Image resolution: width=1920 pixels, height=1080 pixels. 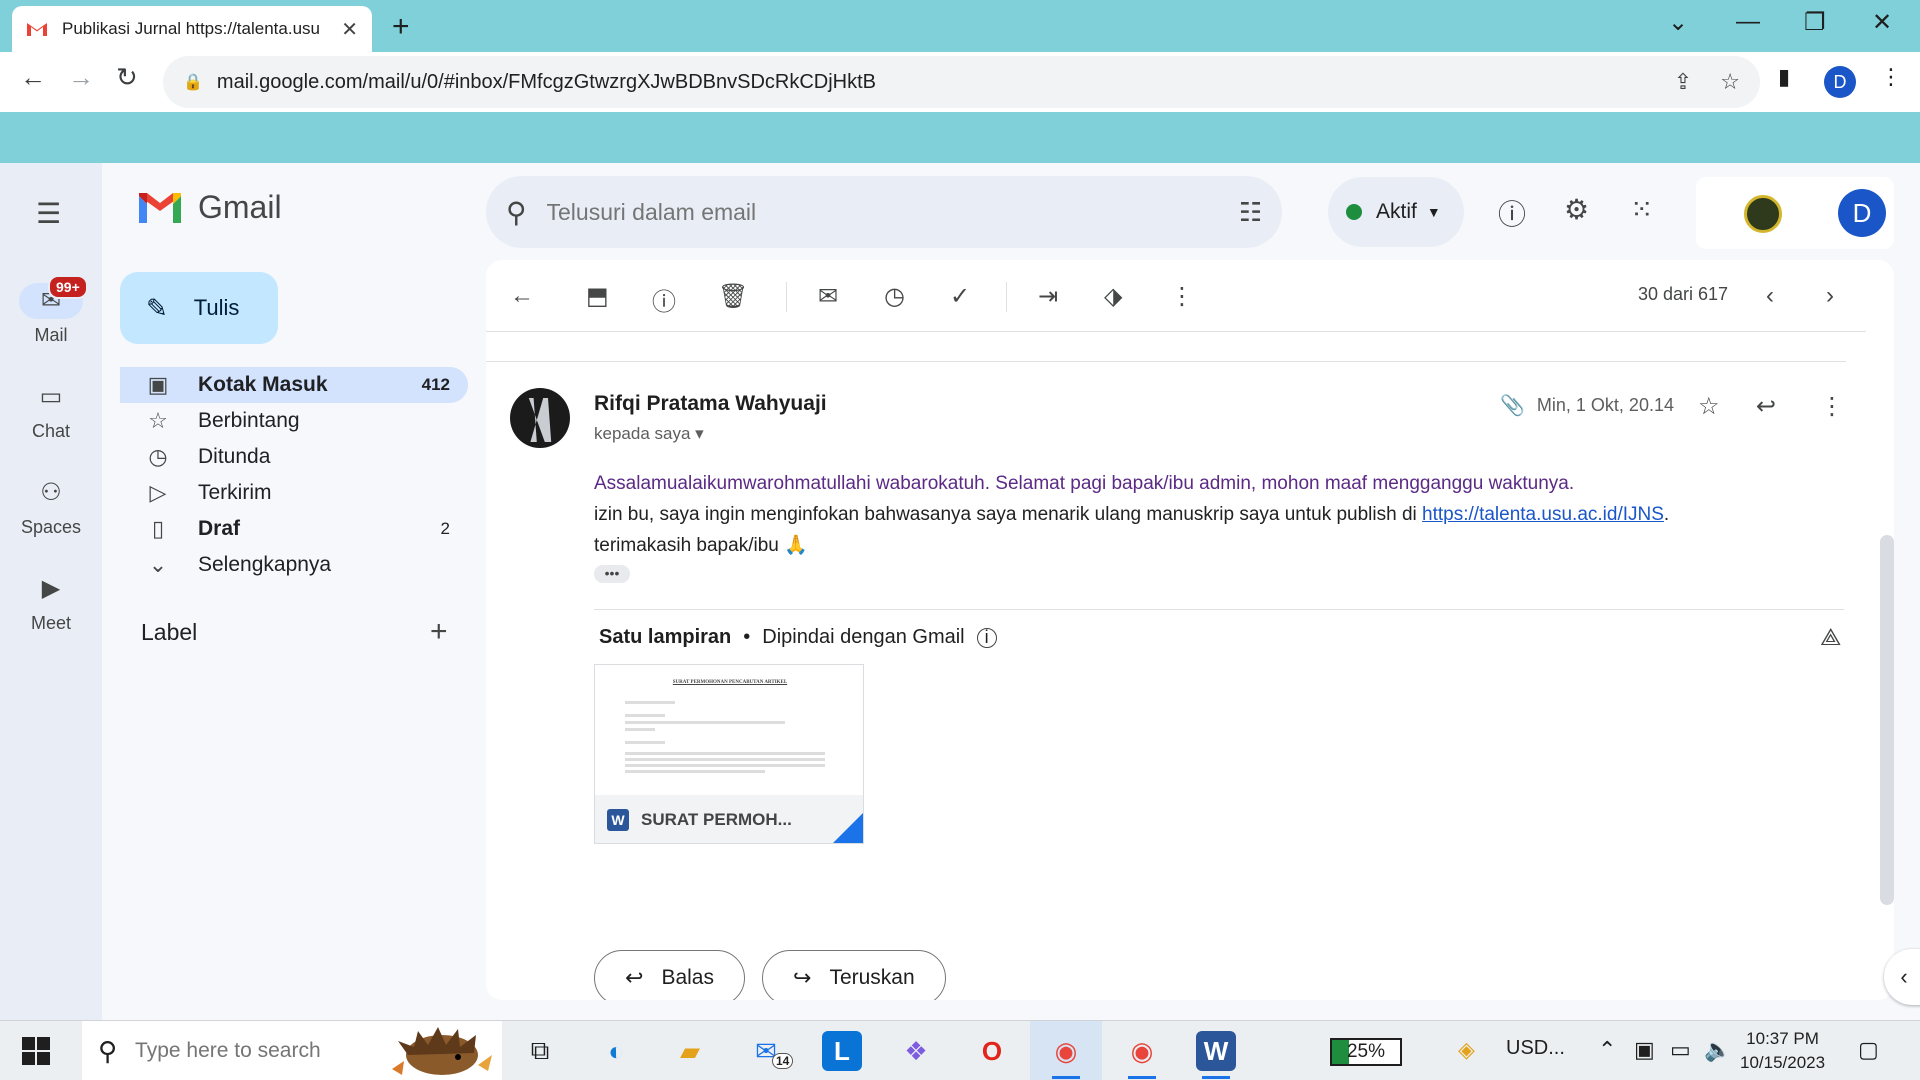 I want to click on nav-label: Ditunda, so click(x=234, y=456).